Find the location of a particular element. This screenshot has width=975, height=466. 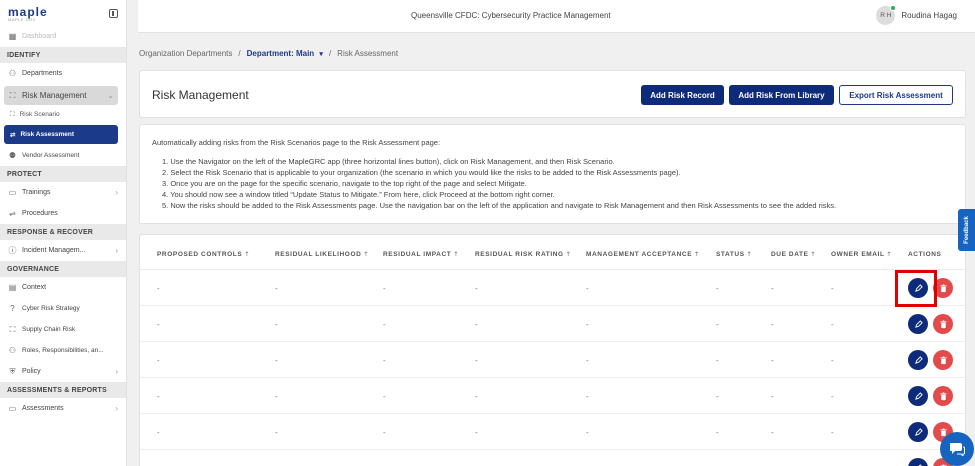

section-protect: PROTECT is located at coordinates (63, 174).